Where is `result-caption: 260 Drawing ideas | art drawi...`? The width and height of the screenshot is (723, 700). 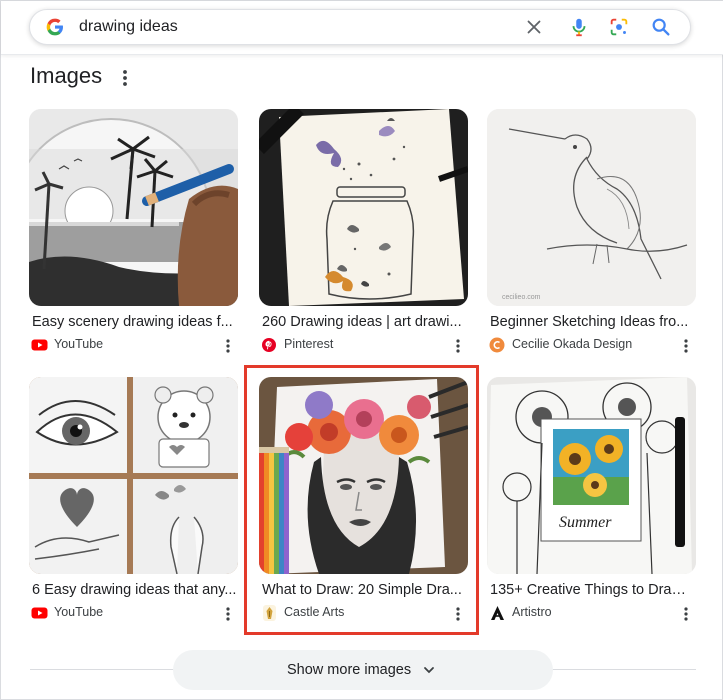 result-caption: 260 Drawing ideas | art drawi... is located at coordinates (365, 322).